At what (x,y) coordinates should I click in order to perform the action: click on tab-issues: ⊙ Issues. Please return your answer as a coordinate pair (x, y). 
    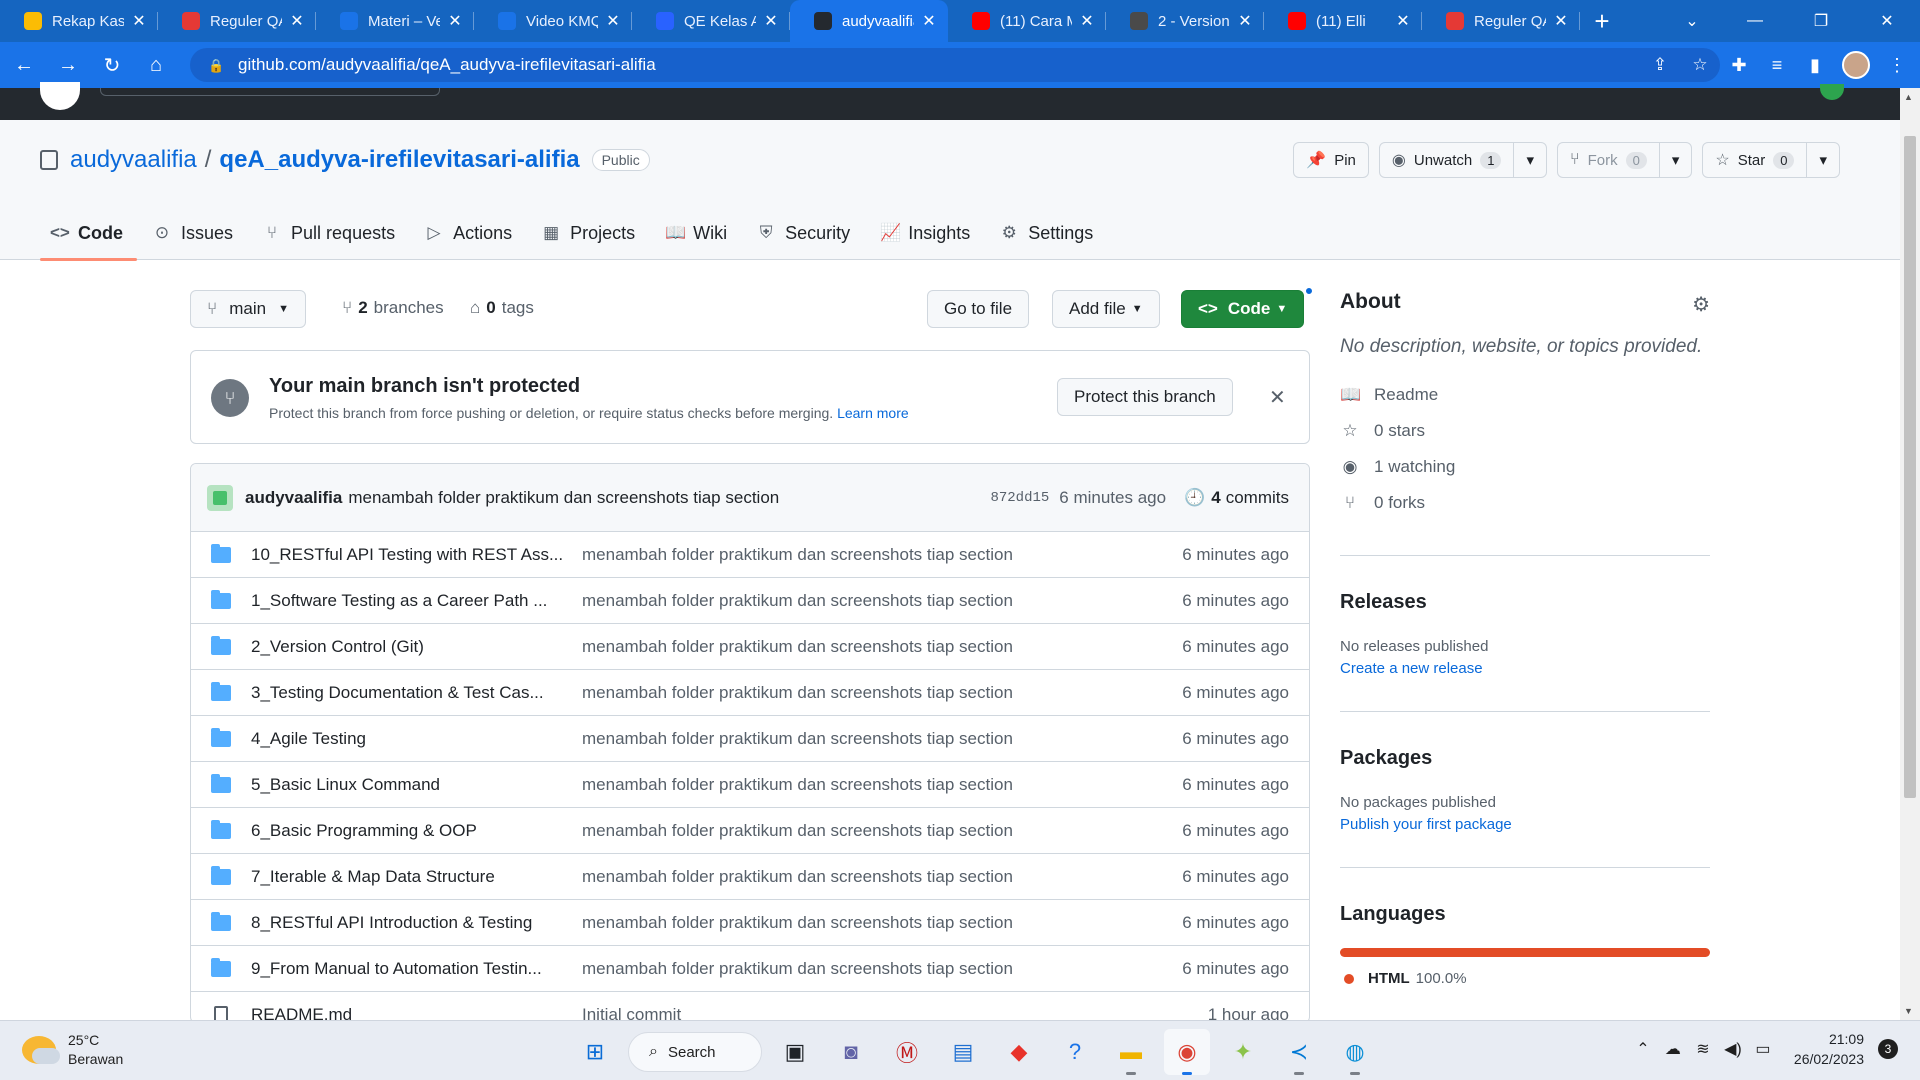
    Looking at the image, I should click on (195, 233).